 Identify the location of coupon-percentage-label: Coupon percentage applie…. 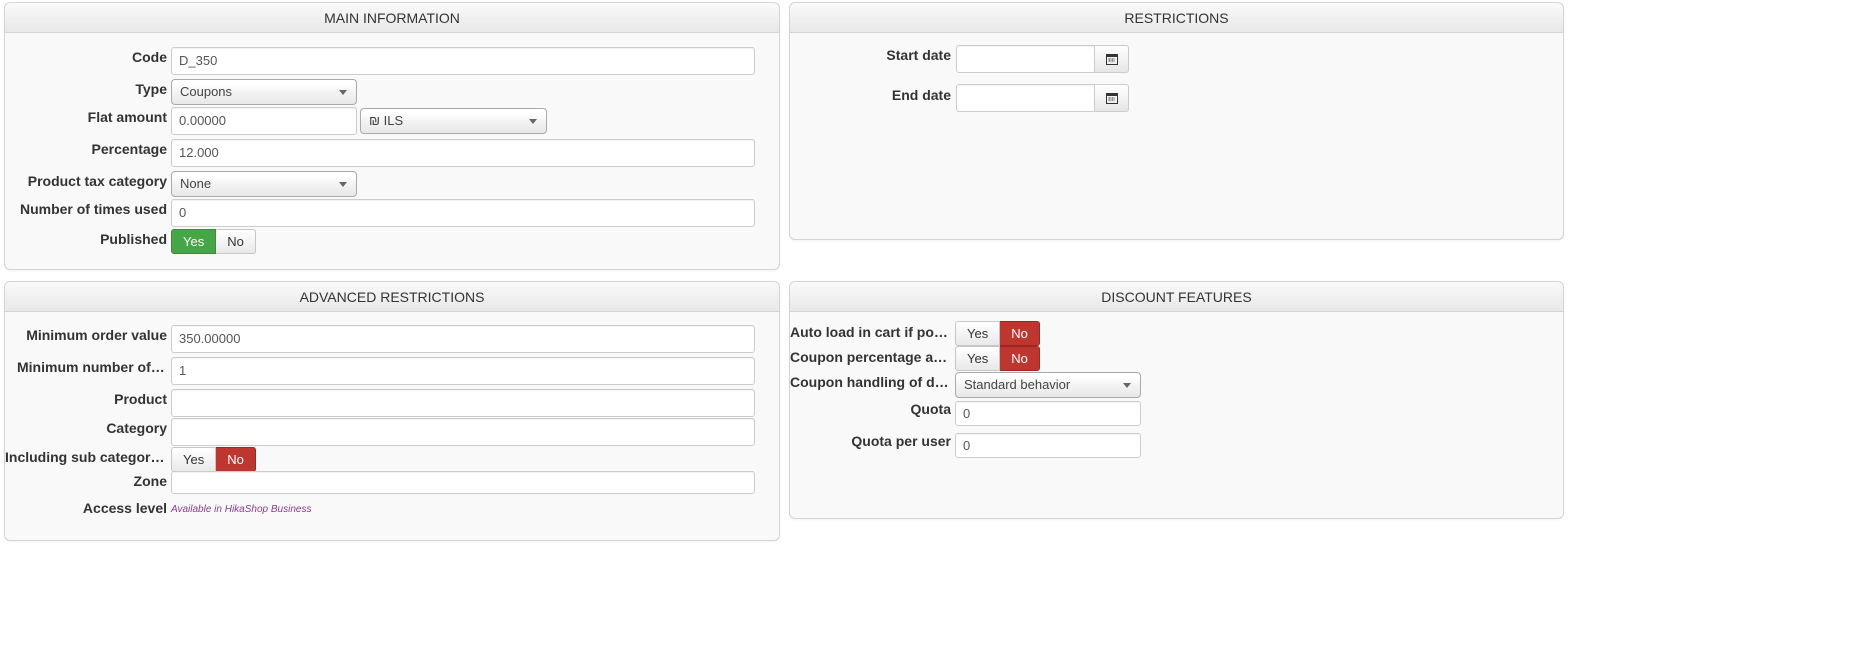
(870, 357).